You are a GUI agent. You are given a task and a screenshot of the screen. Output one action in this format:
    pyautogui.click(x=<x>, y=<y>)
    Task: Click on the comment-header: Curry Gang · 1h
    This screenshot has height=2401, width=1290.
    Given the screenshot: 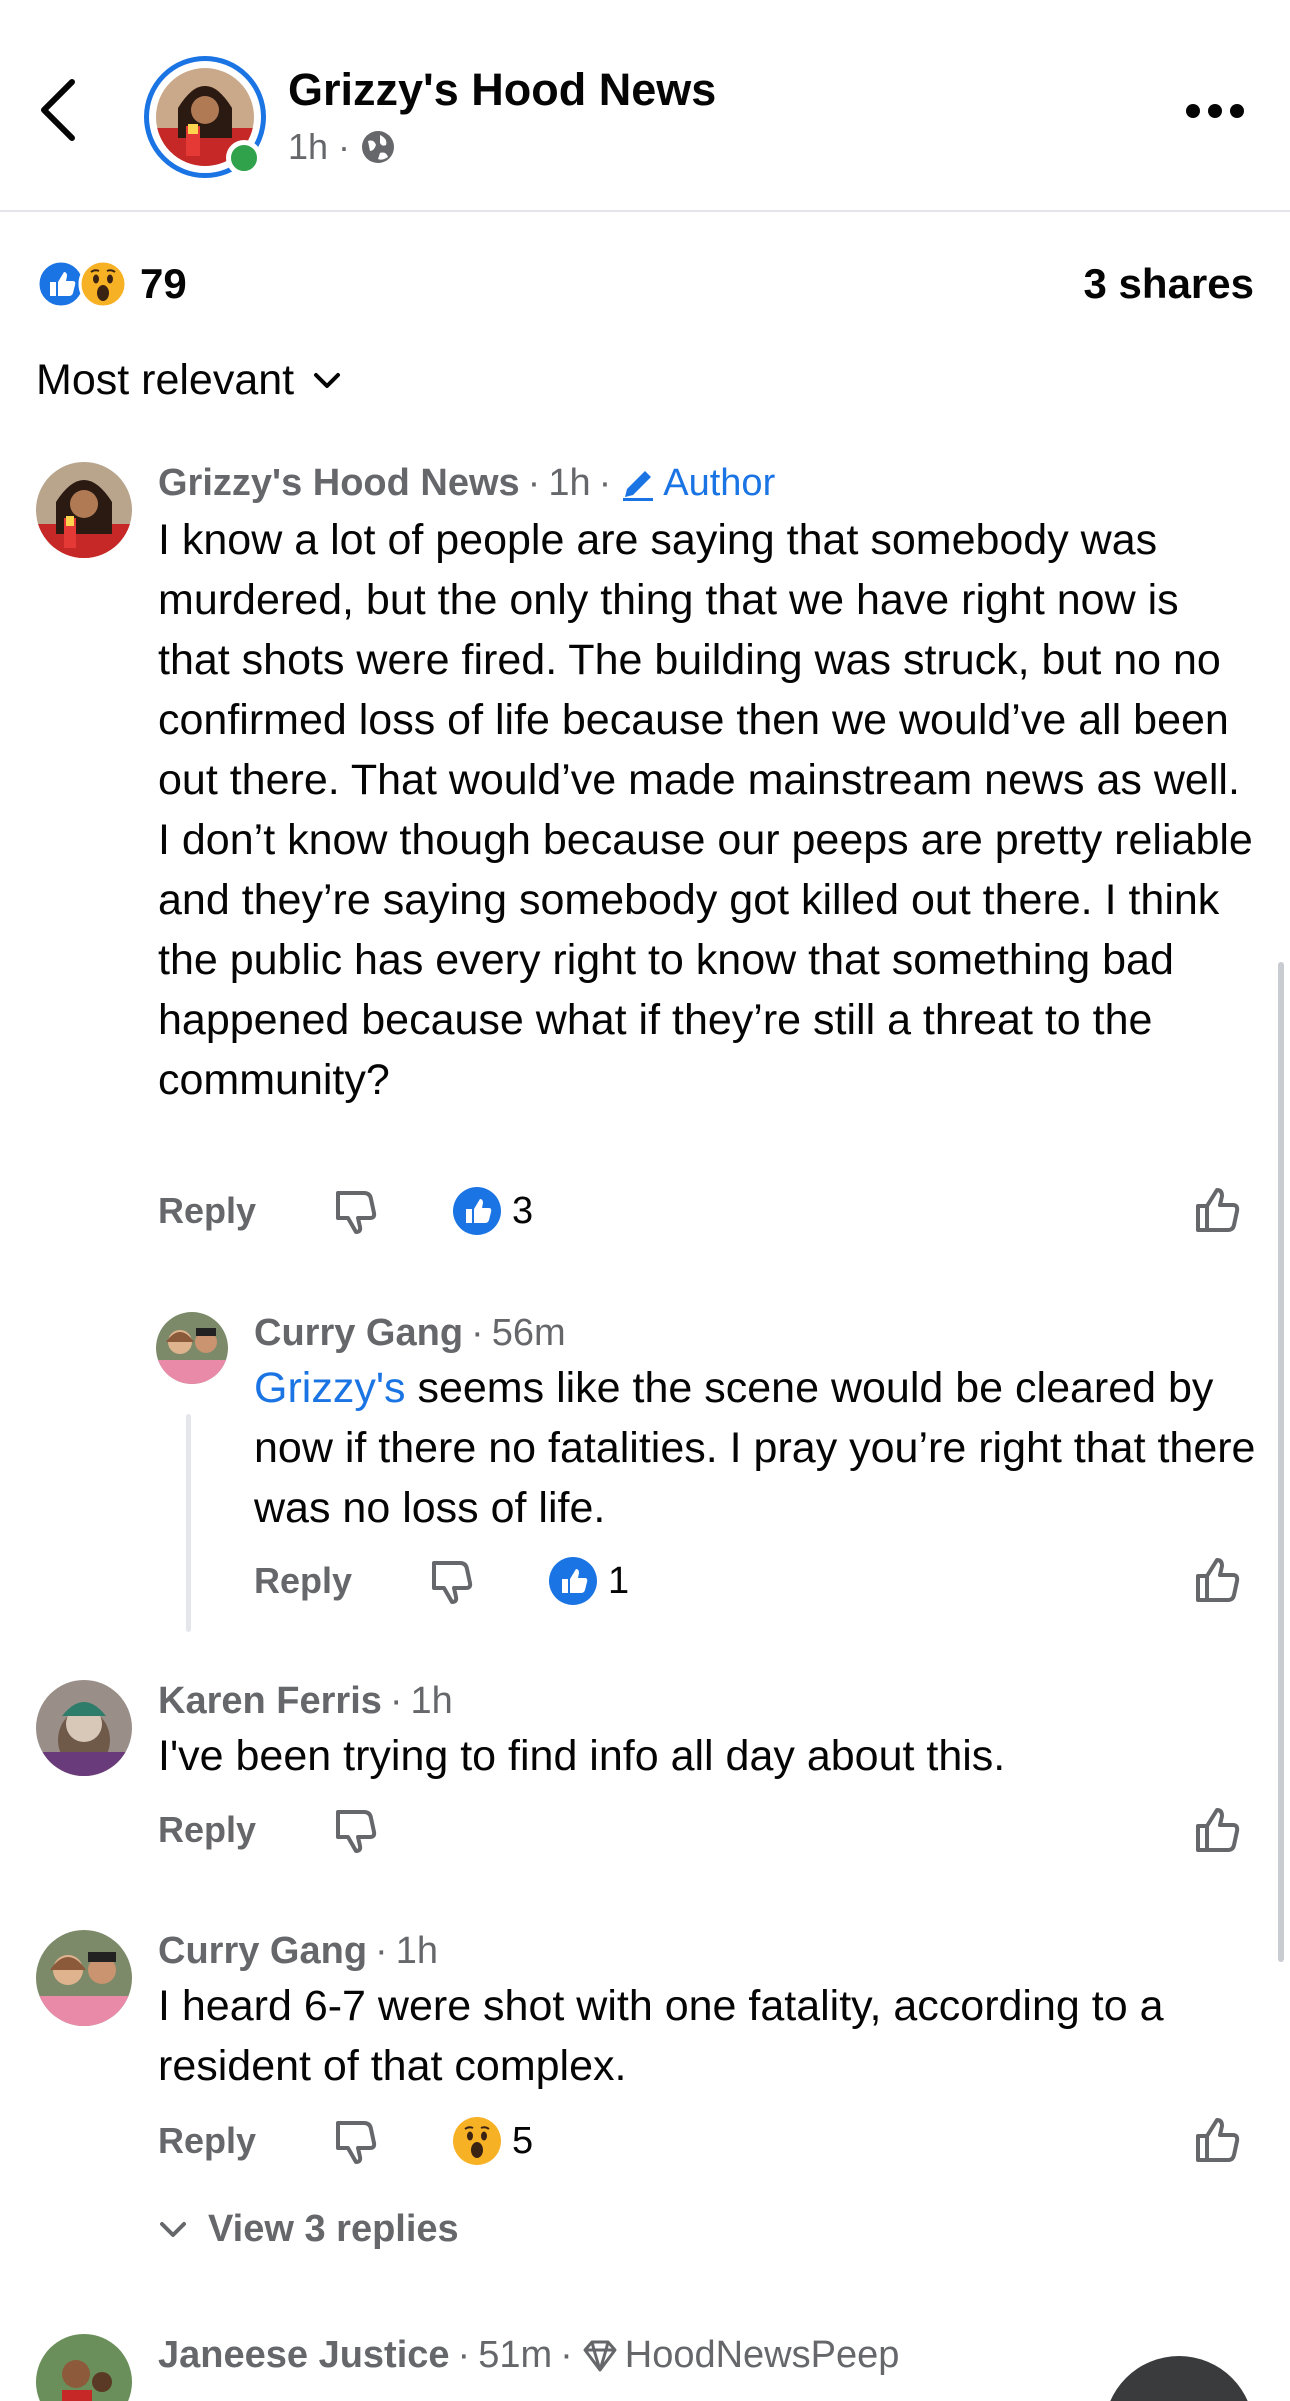 What is the action you would take?
    pyautogui.click(x=298, y=1951)
    